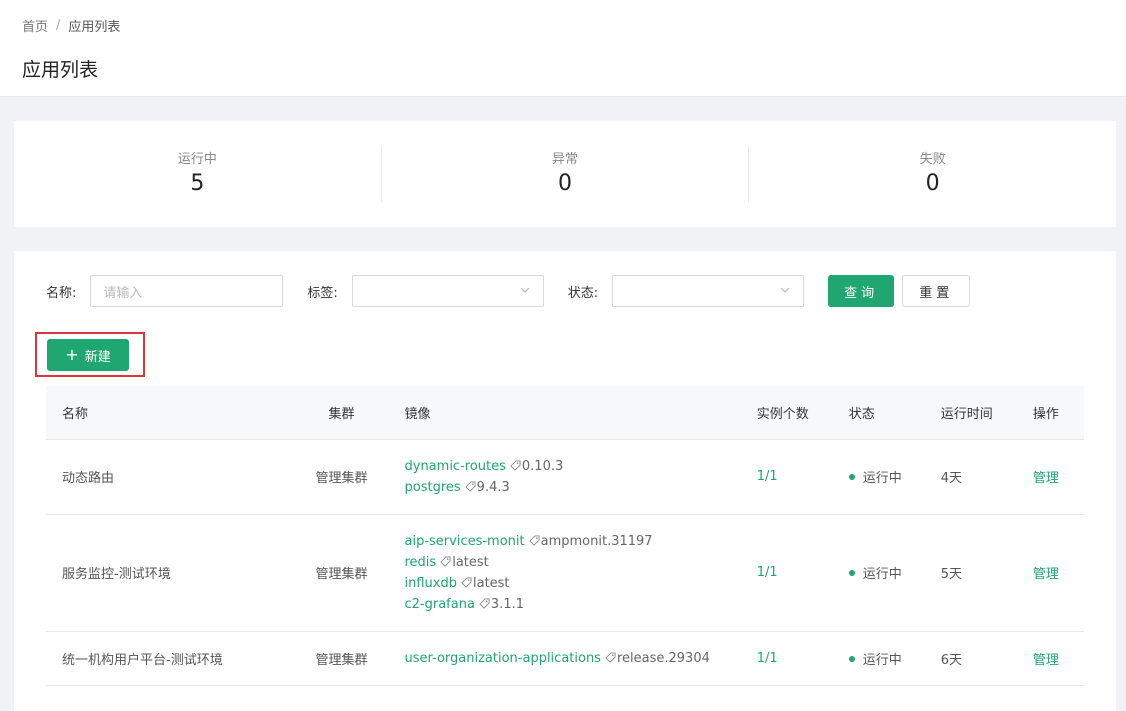  What do you see at coordinates (187, 291) in the screenshot?
I see `name-filter-input: 请输入` at bounding box center [187, 291].